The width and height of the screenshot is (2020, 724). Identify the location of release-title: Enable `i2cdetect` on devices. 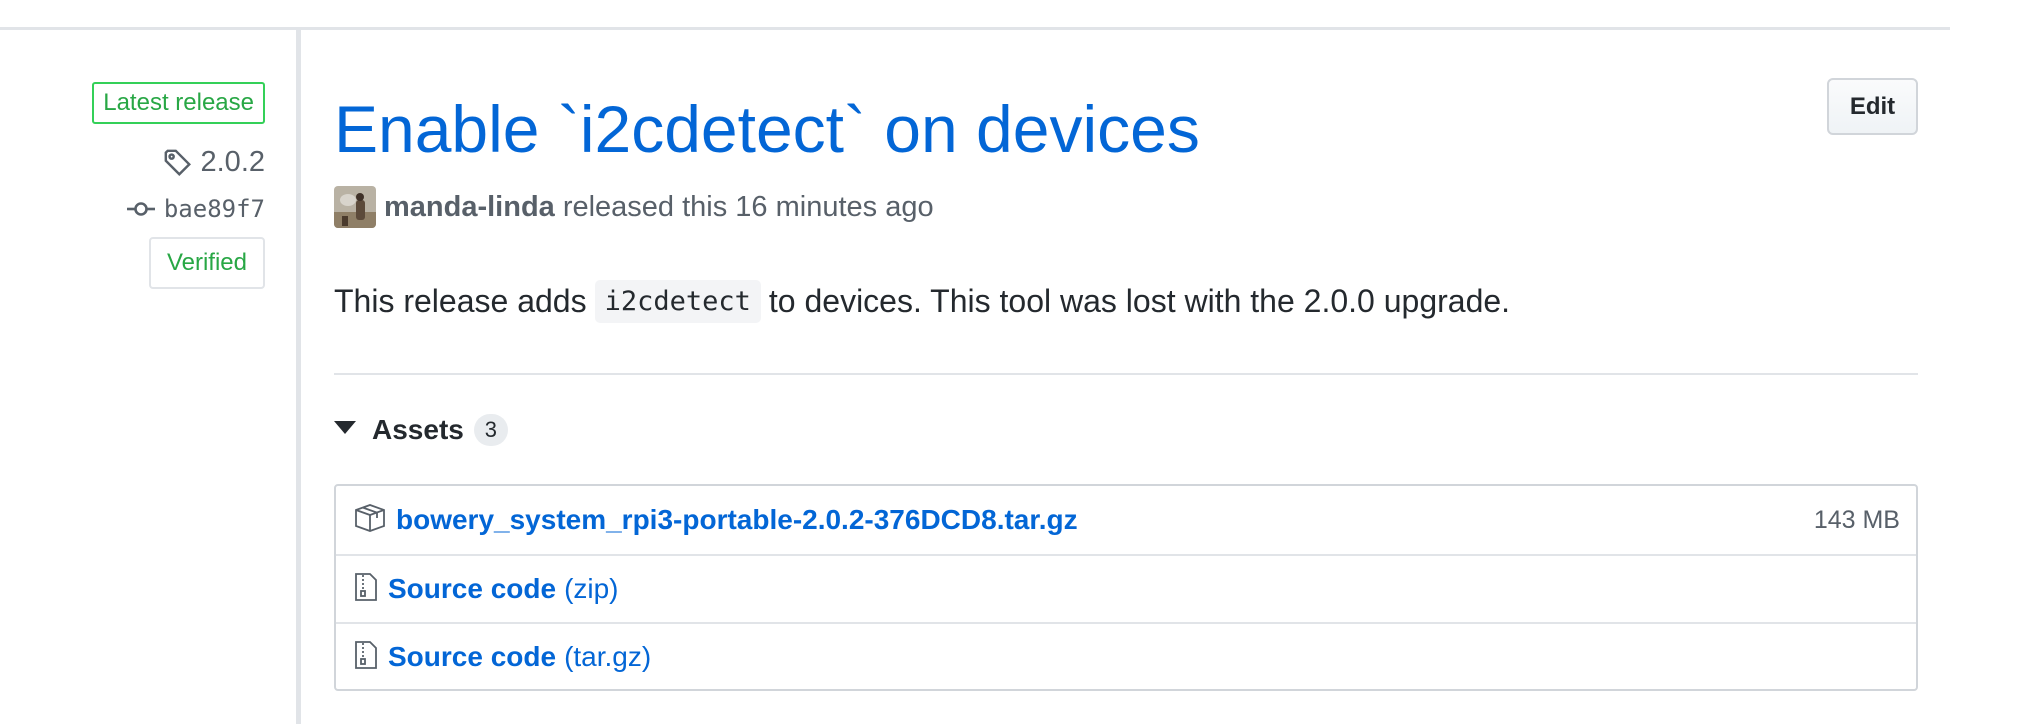
(767, 129).